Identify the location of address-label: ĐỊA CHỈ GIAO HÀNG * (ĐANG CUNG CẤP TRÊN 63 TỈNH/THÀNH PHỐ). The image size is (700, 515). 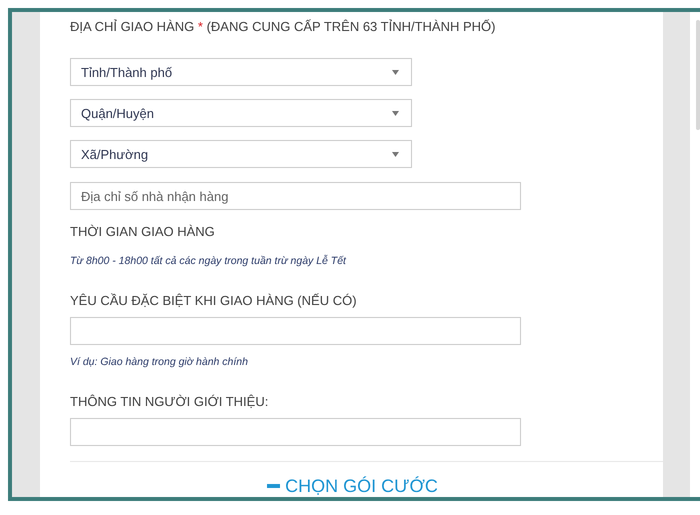
(283, 27).